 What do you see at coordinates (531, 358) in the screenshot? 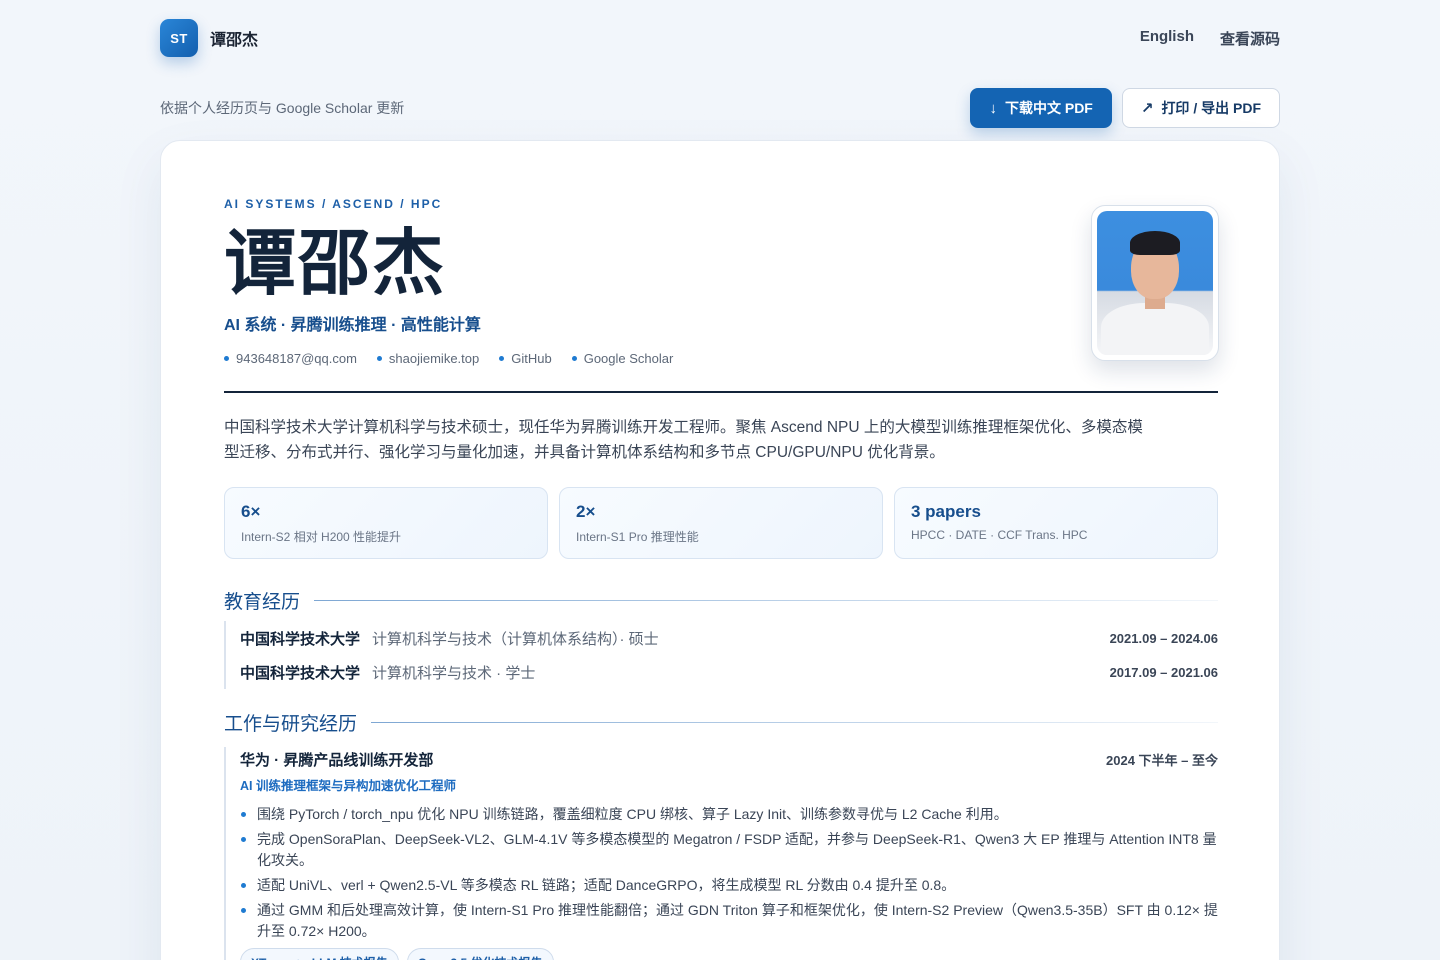
I see `contact-github-text: GitHub` at bounding box center [531, 358].